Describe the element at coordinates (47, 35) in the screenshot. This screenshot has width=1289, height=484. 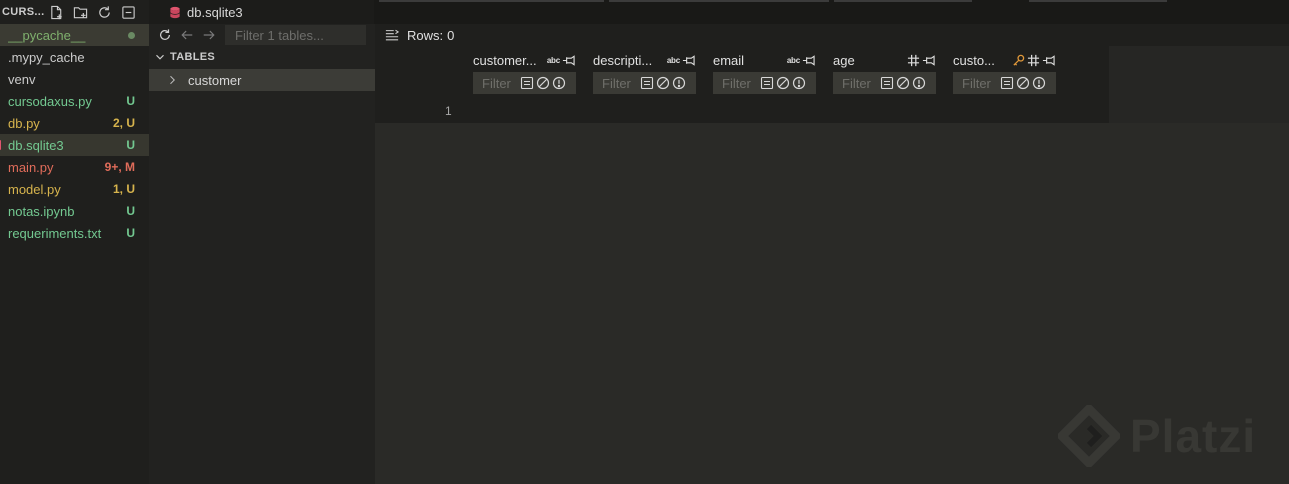
I see `file-name: __pycache__` at that location.